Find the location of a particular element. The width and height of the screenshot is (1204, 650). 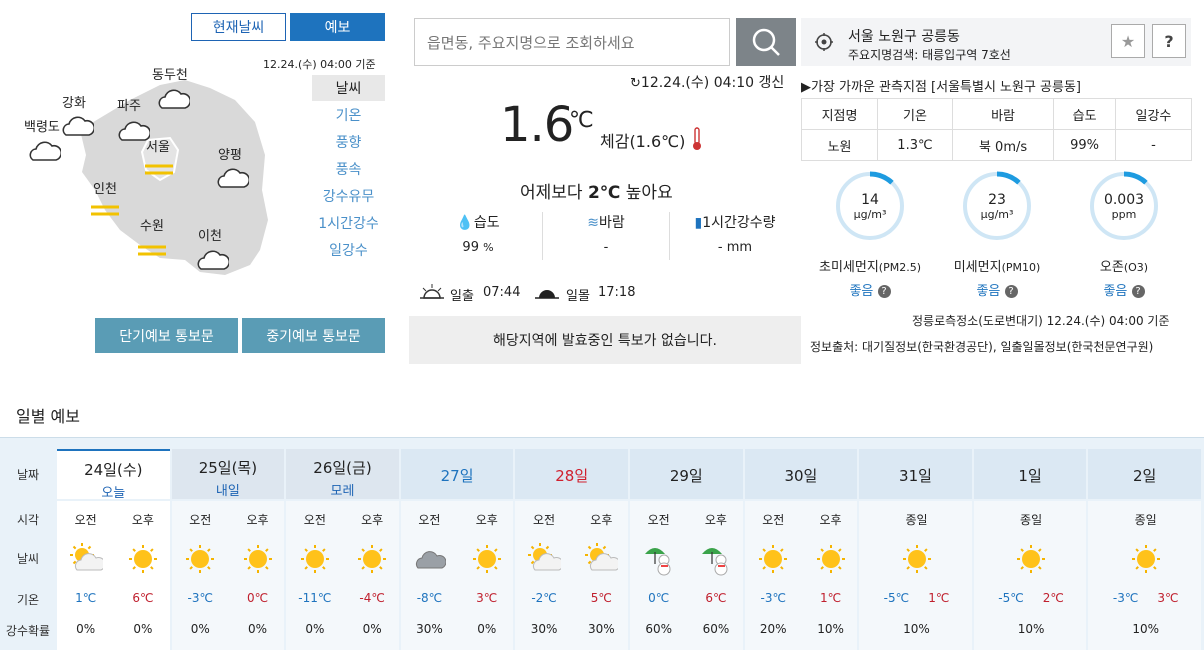

precip-prob: 10% is located at coordinates (1146, 629).